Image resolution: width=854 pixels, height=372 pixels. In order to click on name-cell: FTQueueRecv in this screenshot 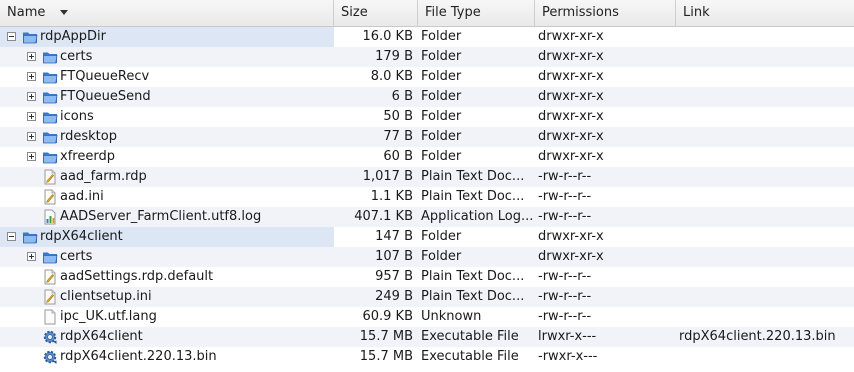, I will do `click(167, 77)`.